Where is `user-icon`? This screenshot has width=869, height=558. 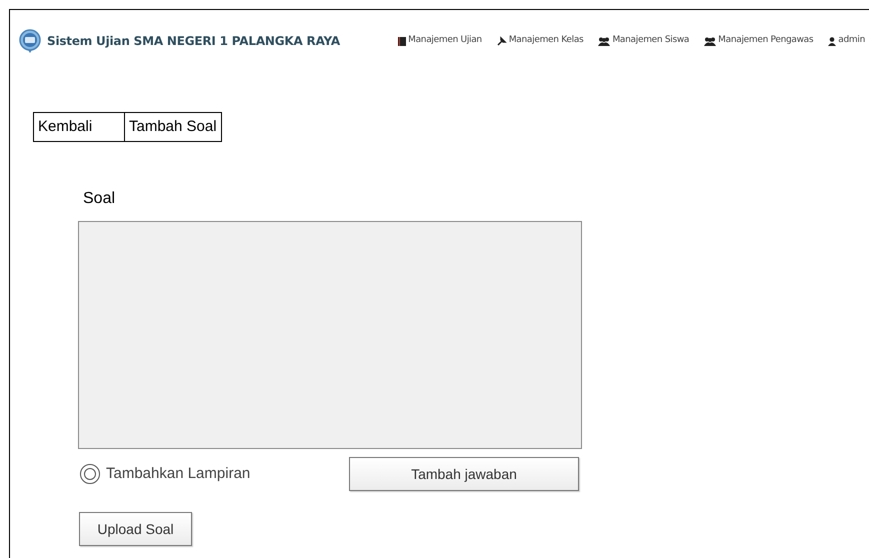 user-icon is located at coordinates (832, 41).